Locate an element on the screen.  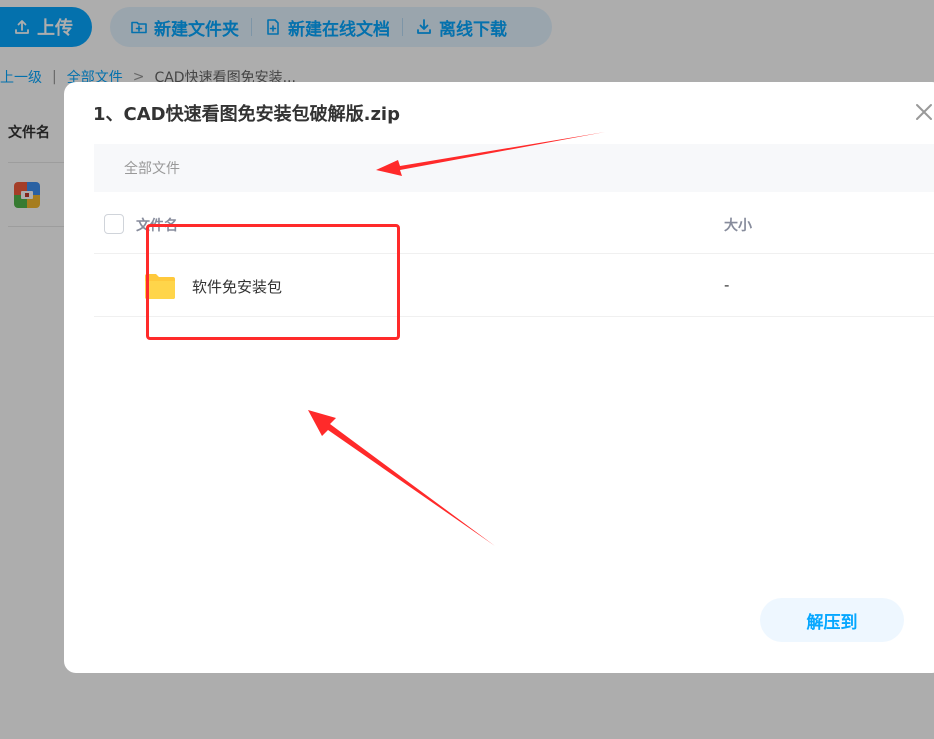
archive-path-root: 全部文件 is located at coordinates (152, 168).